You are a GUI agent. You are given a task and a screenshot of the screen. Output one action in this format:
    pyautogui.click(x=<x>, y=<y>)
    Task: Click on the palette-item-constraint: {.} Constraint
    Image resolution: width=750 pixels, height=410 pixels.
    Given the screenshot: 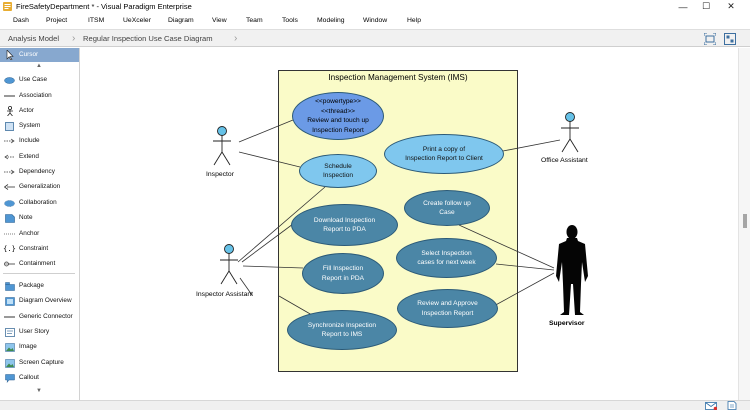 What is the action you would take?
    pyautogui.click(x=39, y=249)
    